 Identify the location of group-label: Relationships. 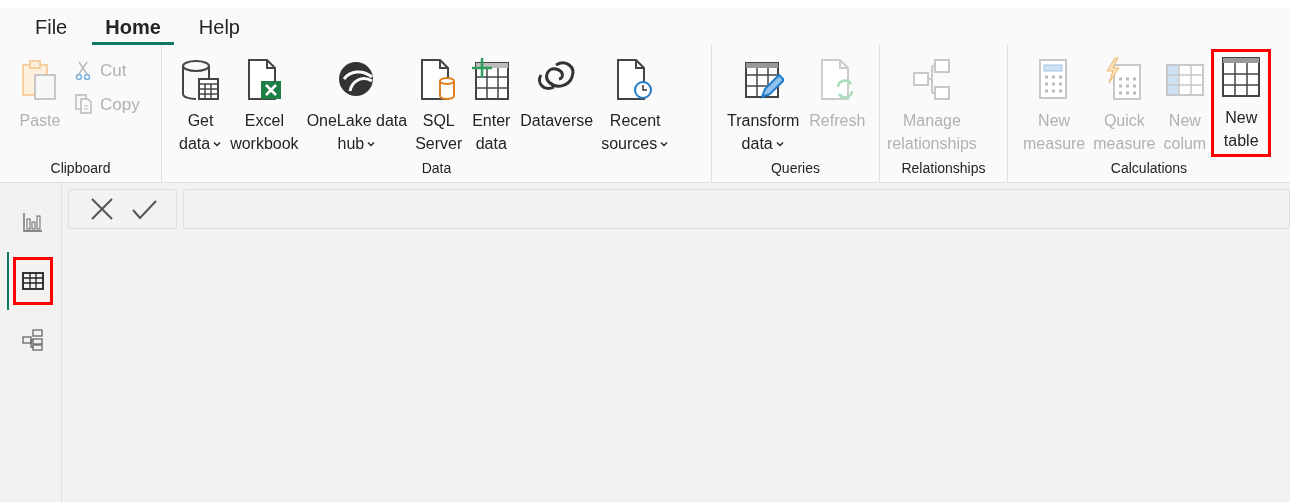
(943, 168).